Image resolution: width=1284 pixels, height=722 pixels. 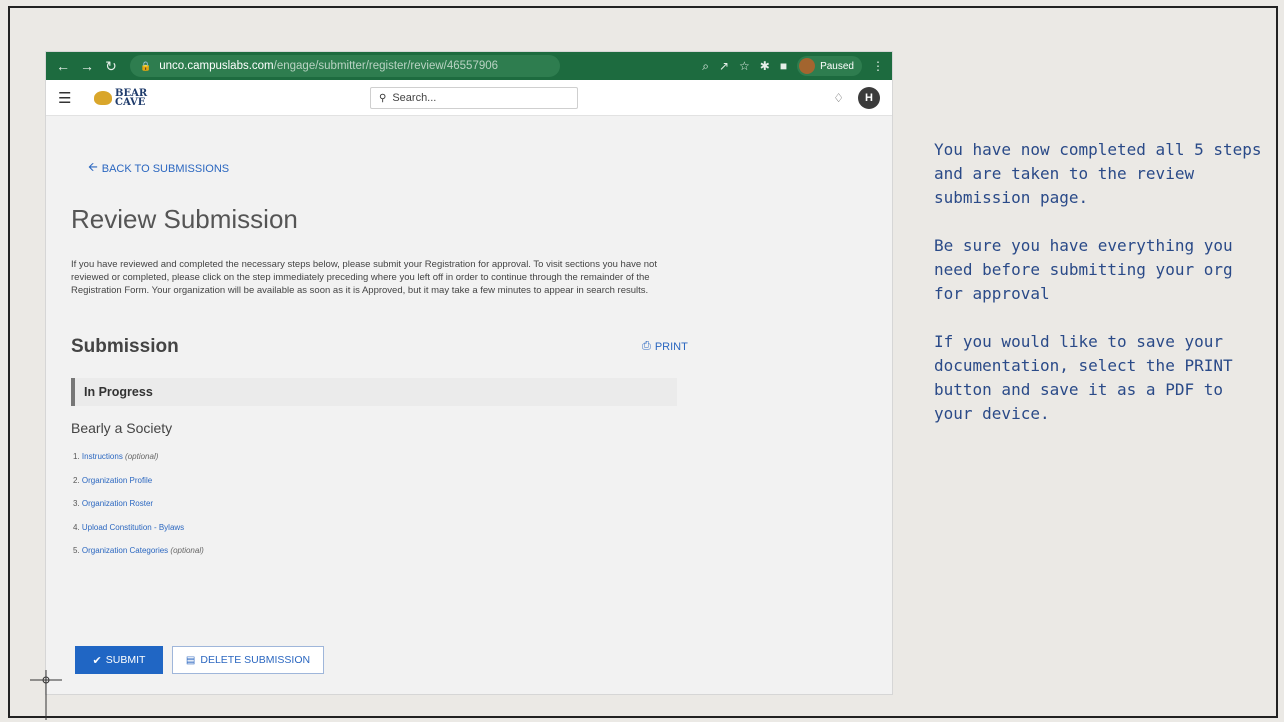 I want to click on bell-icon: ♢, so click(x=838, y=98).